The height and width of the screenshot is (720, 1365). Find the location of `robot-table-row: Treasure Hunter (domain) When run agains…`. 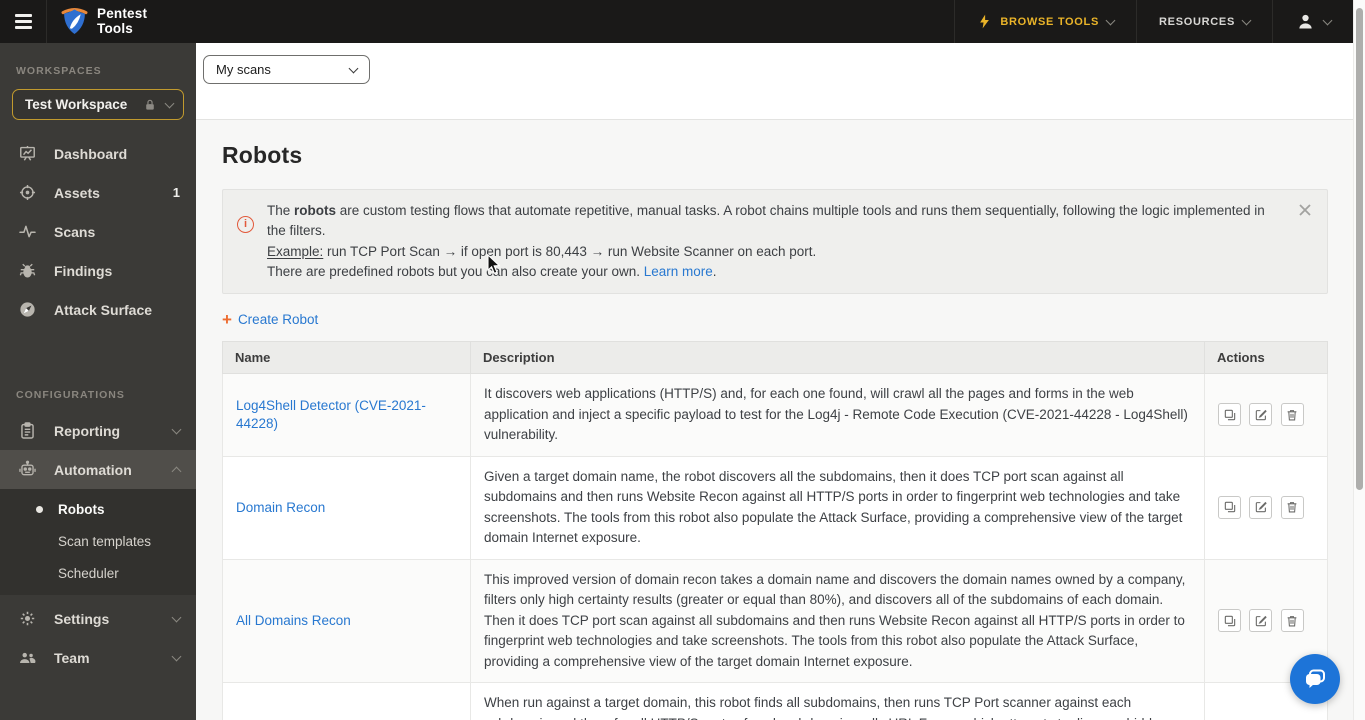

robot-table-row: Treasure Hunter (domain) When run agains… is located at coordinates (775, 701).